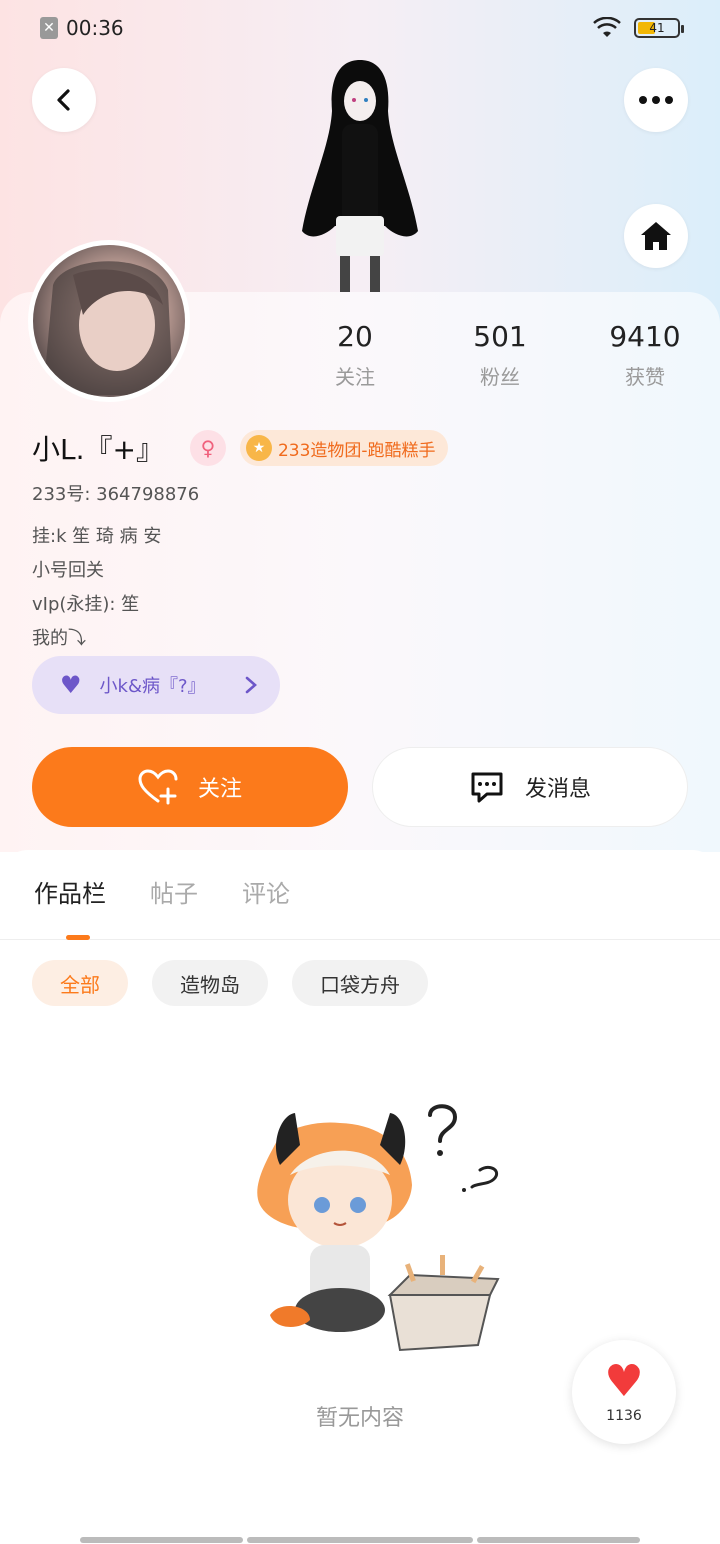 Image resolution: width=720 pixels, height=1544 pixels. Describe the element at coordinates (356, 450) in the screenshot. I see `title-badge-label: 233造物团-跑酷糕手` at that location.